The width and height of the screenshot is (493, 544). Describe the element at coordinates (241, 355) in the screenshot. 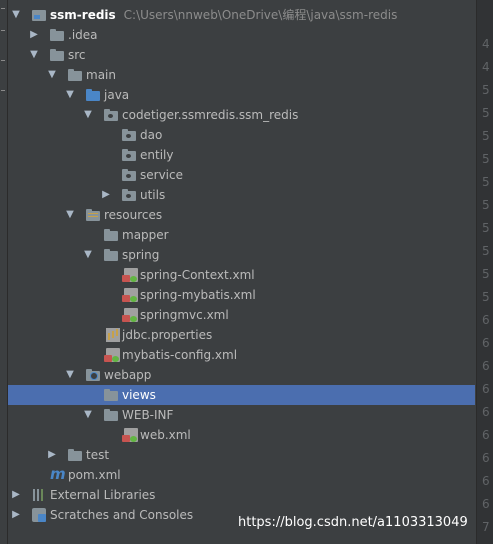

I see `tree-row-mybatis-config-xml: mybatis-config.xml` at that location.